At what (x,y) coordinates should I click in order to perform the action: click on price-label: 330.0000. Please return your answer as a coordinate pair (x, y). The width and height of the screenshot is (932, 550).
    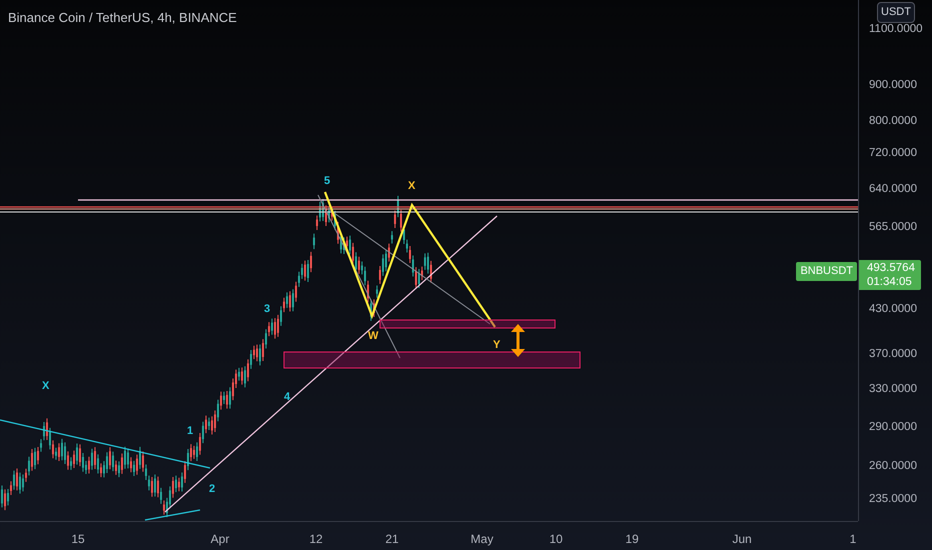
    Looking at the image, I should click on (893, 390).